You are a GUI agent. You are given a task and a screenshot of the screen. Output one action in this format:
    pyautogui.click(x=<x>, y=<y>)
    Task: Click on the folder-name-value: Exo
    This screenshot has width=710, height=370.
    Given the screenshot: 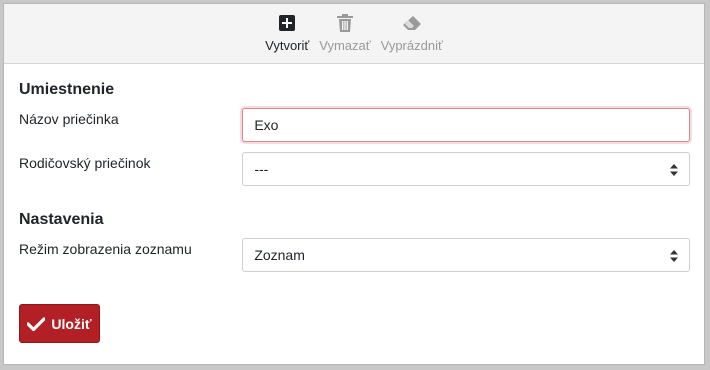 What is the action you would take?
    pyautogui.click(x=266, y=125)
    